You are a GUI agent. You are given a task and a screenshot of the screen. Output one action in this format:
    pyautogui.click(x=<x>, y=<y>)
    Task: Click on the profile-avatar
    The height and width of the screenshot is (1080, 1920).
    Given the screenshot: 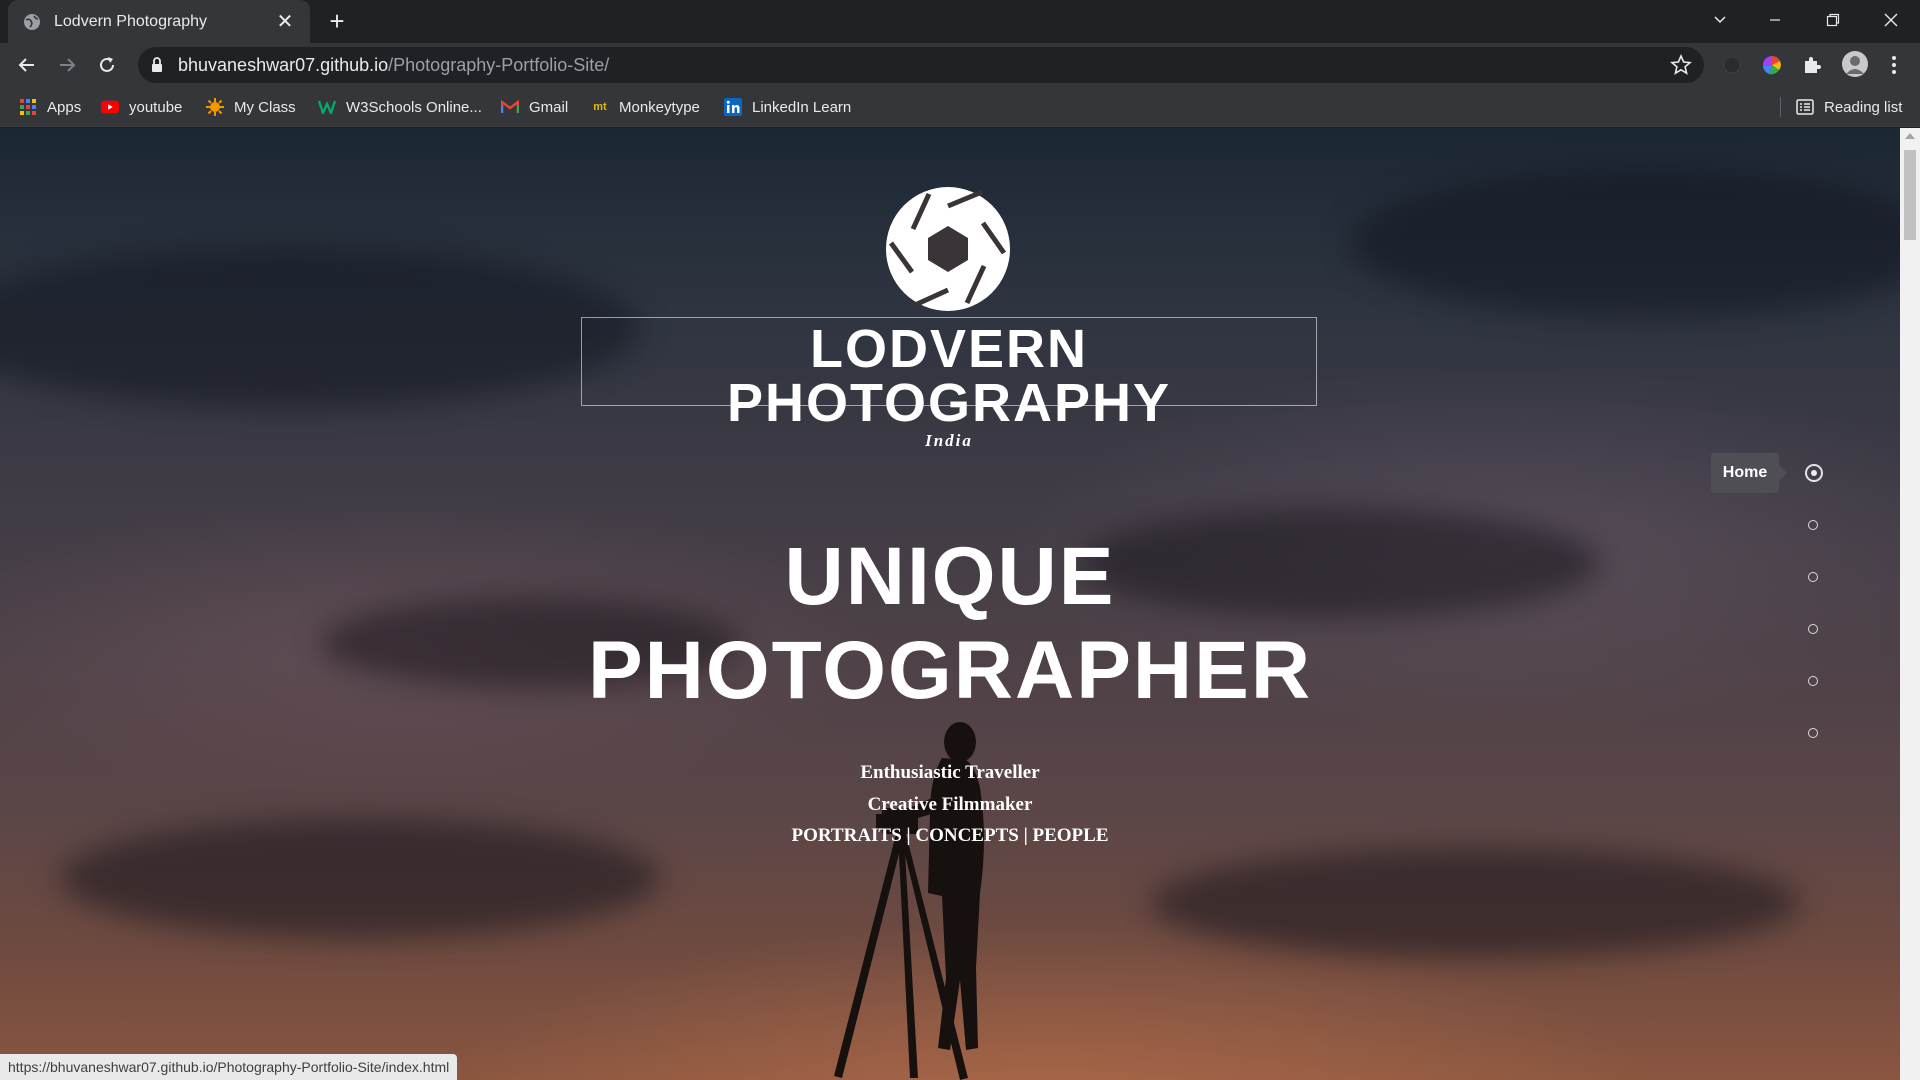 What is the action you would take?
    pyautogui.click(x=1855, y=64)
    